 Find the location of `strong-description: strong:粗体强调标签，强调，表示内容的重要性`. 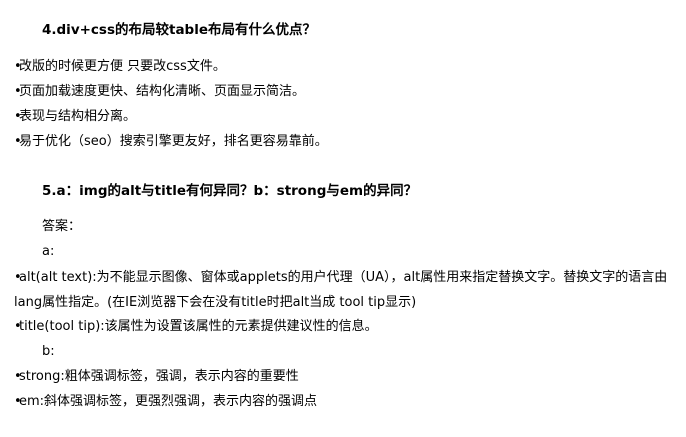

strong-description: strong:粗体强调标签，强调，表示内容的重要性 is located at coordinates (156, 377).